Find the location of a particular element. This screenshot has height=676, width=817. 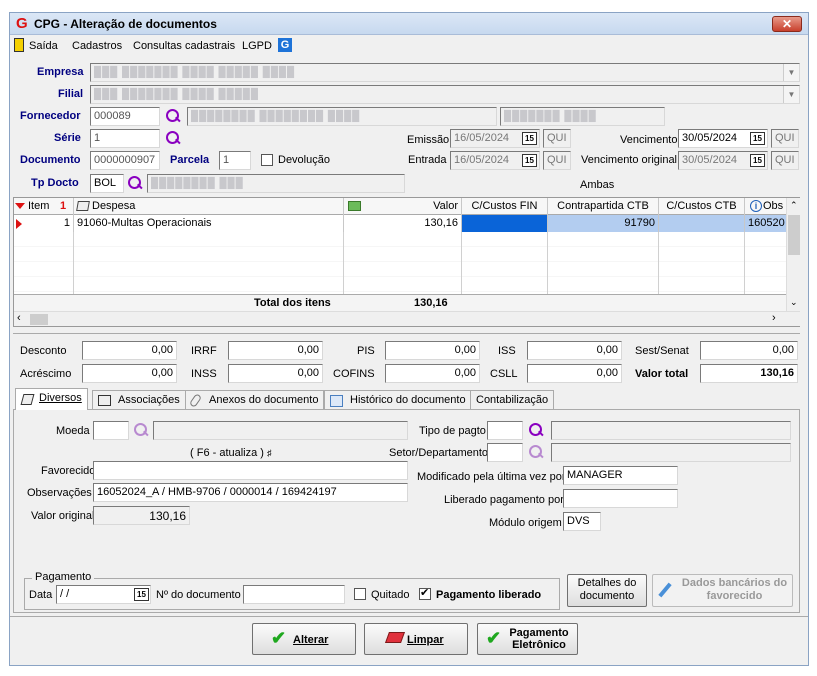

pagamento-eletronico-button: ✔ Pagamento Eletrônico is located at coordinates (527, 639).